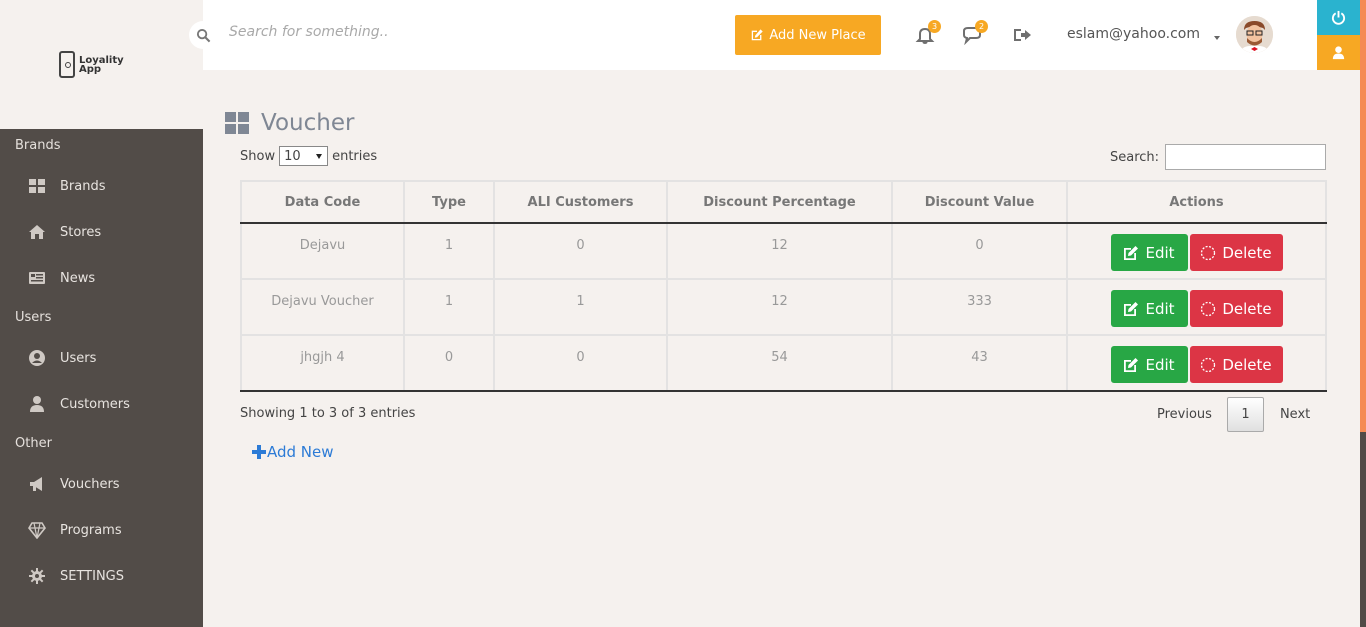 This screenshot has width=1366, height=627. I want to click on page-size-value: 10, so click(292, 156).